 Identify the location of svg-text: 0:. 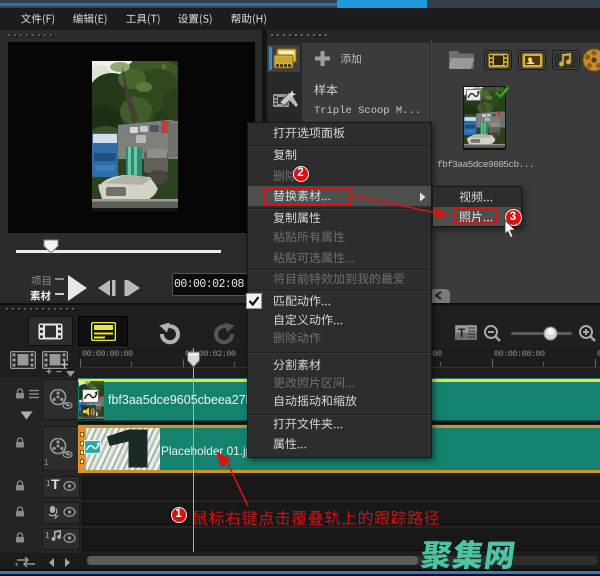
(164, 68).